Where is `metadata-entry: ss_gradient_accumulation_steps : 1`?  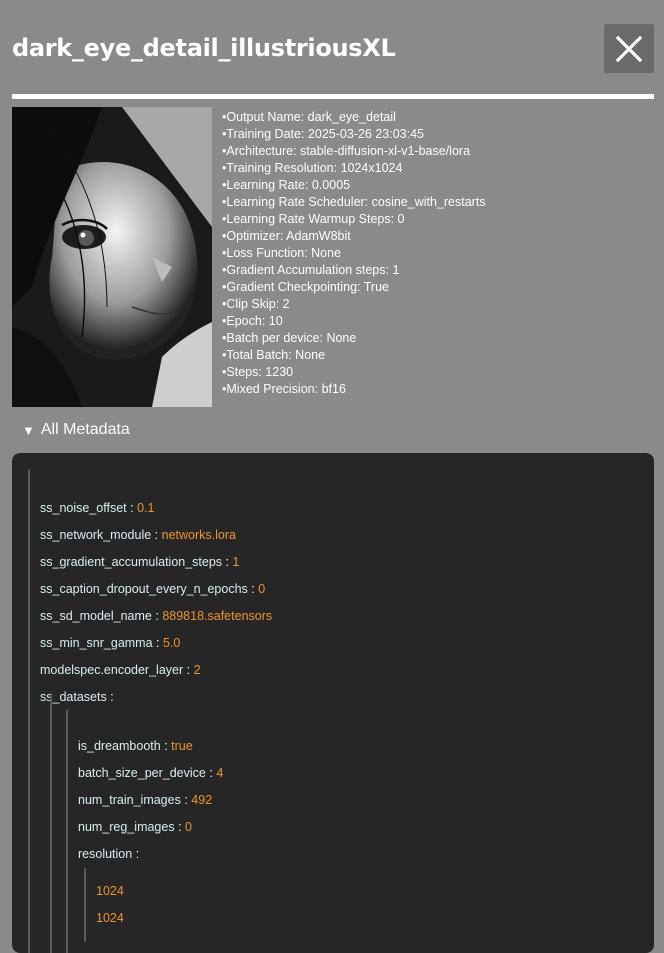 metadata-entry: ss_gradient_accumulation_steps : 1 is located at coordinates (139, 562).